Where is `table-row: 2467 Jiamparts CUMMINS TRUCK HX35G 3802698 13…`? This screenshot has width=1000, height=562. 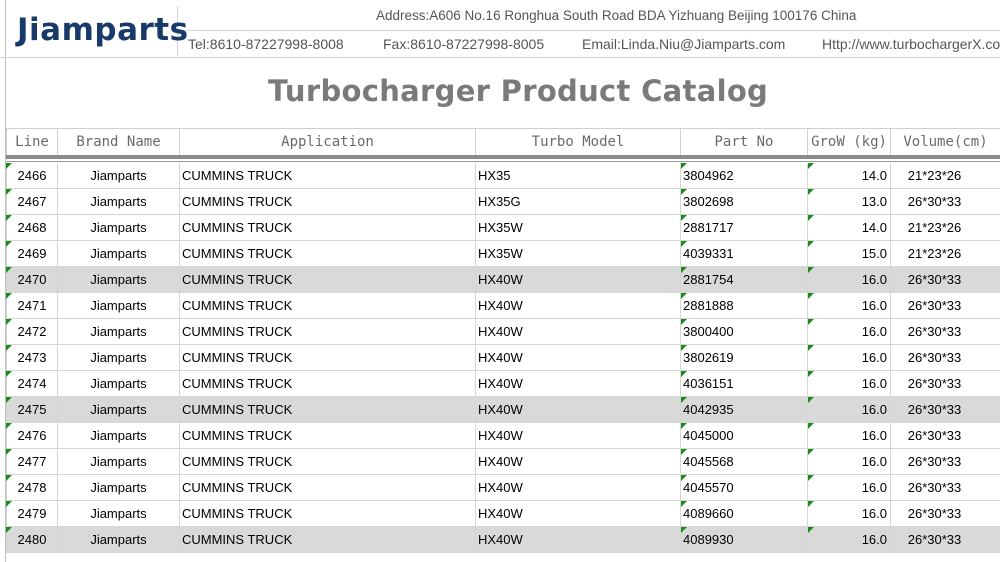 table-row: 2467 Jiamparts CUMMINS TRUCK HX35G 3802698 13… is located at coordinates (503, 202).